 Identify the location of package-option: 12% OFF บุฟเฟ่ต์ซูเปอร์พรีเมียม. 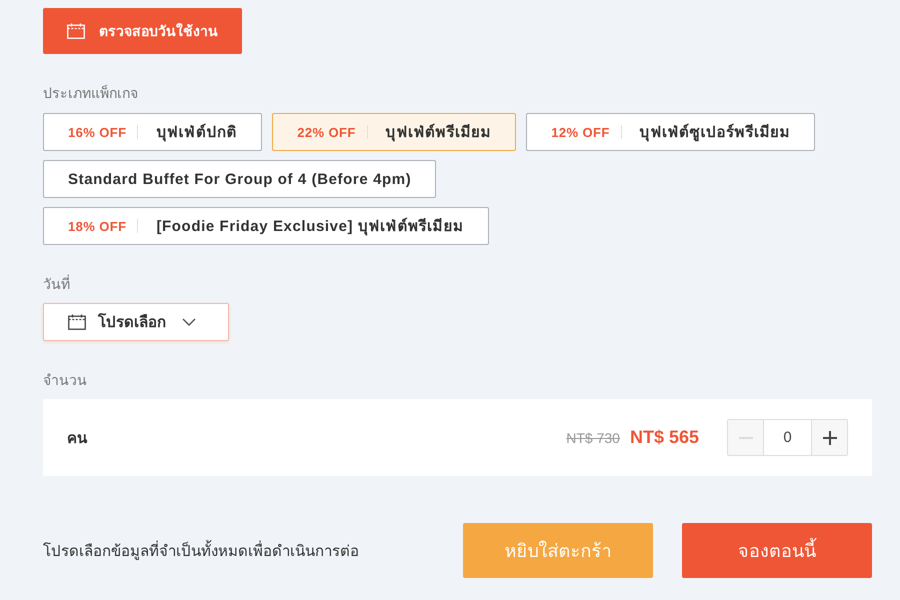
(671, 132).